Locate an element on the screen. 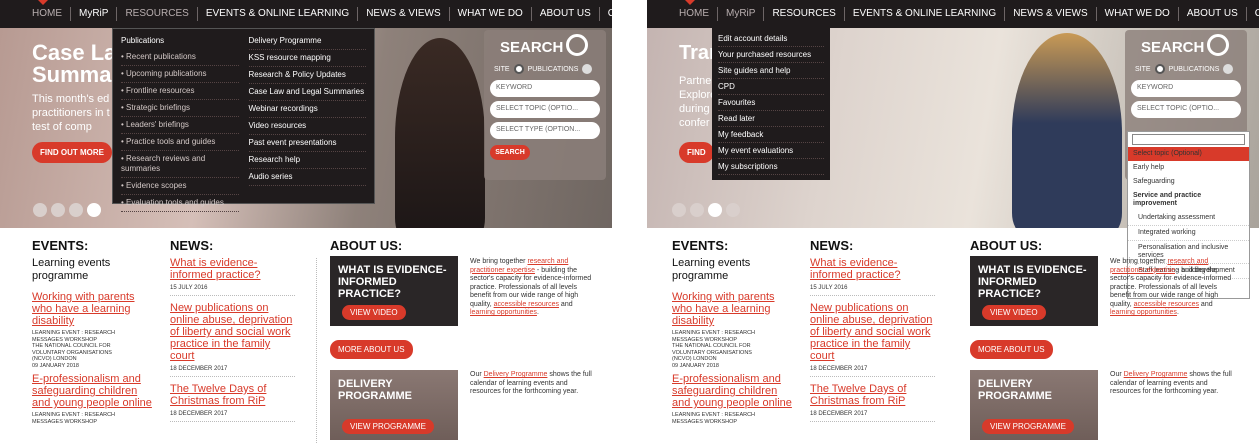  search-button: SEARCH is located at coordinates (510, 152).